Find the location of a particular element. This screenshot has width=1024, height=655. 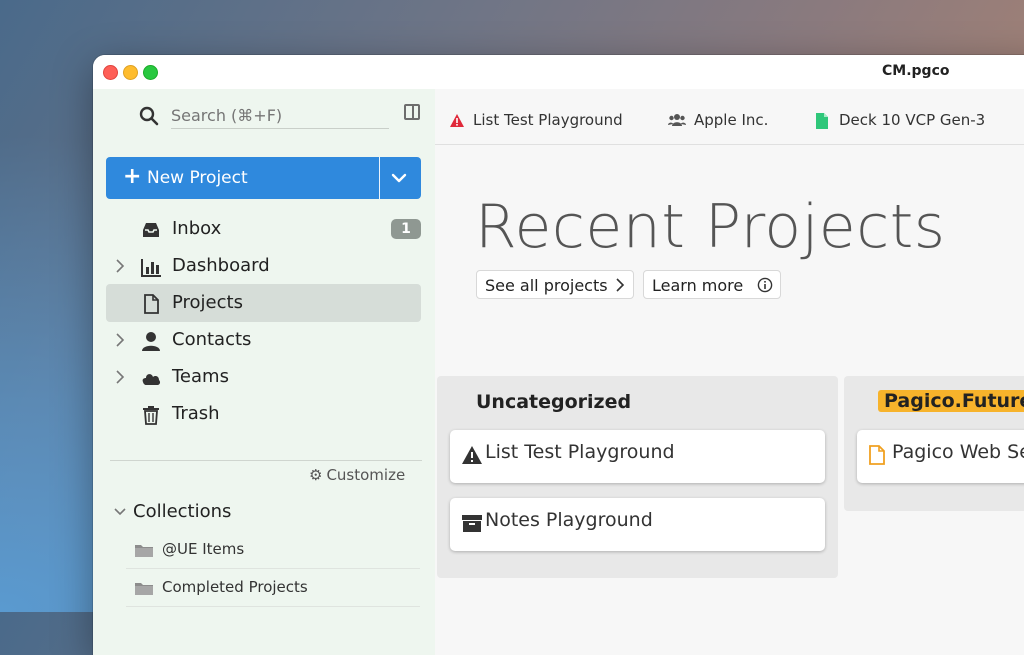

project-card-label: List Test Playground is located at coordinates (580, 452).